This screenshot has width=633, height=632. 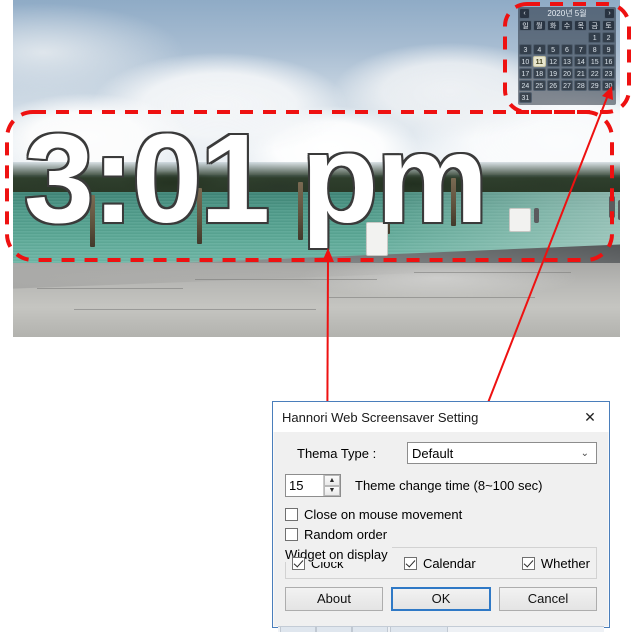 I want to click on calendar-day: 24, so click(x=525, y=85).